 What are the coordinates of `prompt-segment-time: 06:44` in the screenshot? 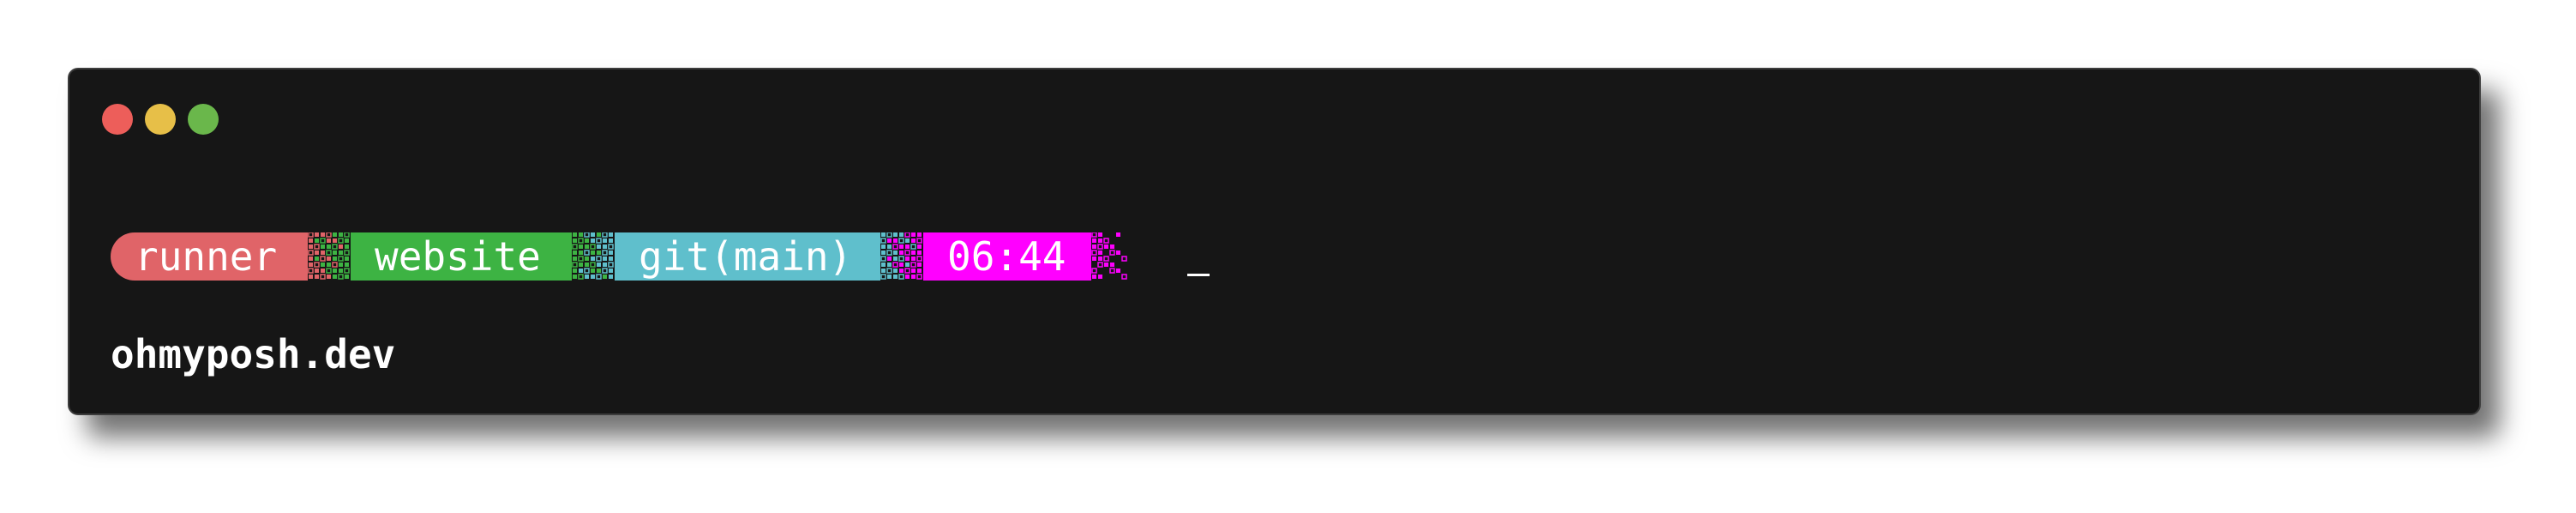 It's located at (1007, 256).